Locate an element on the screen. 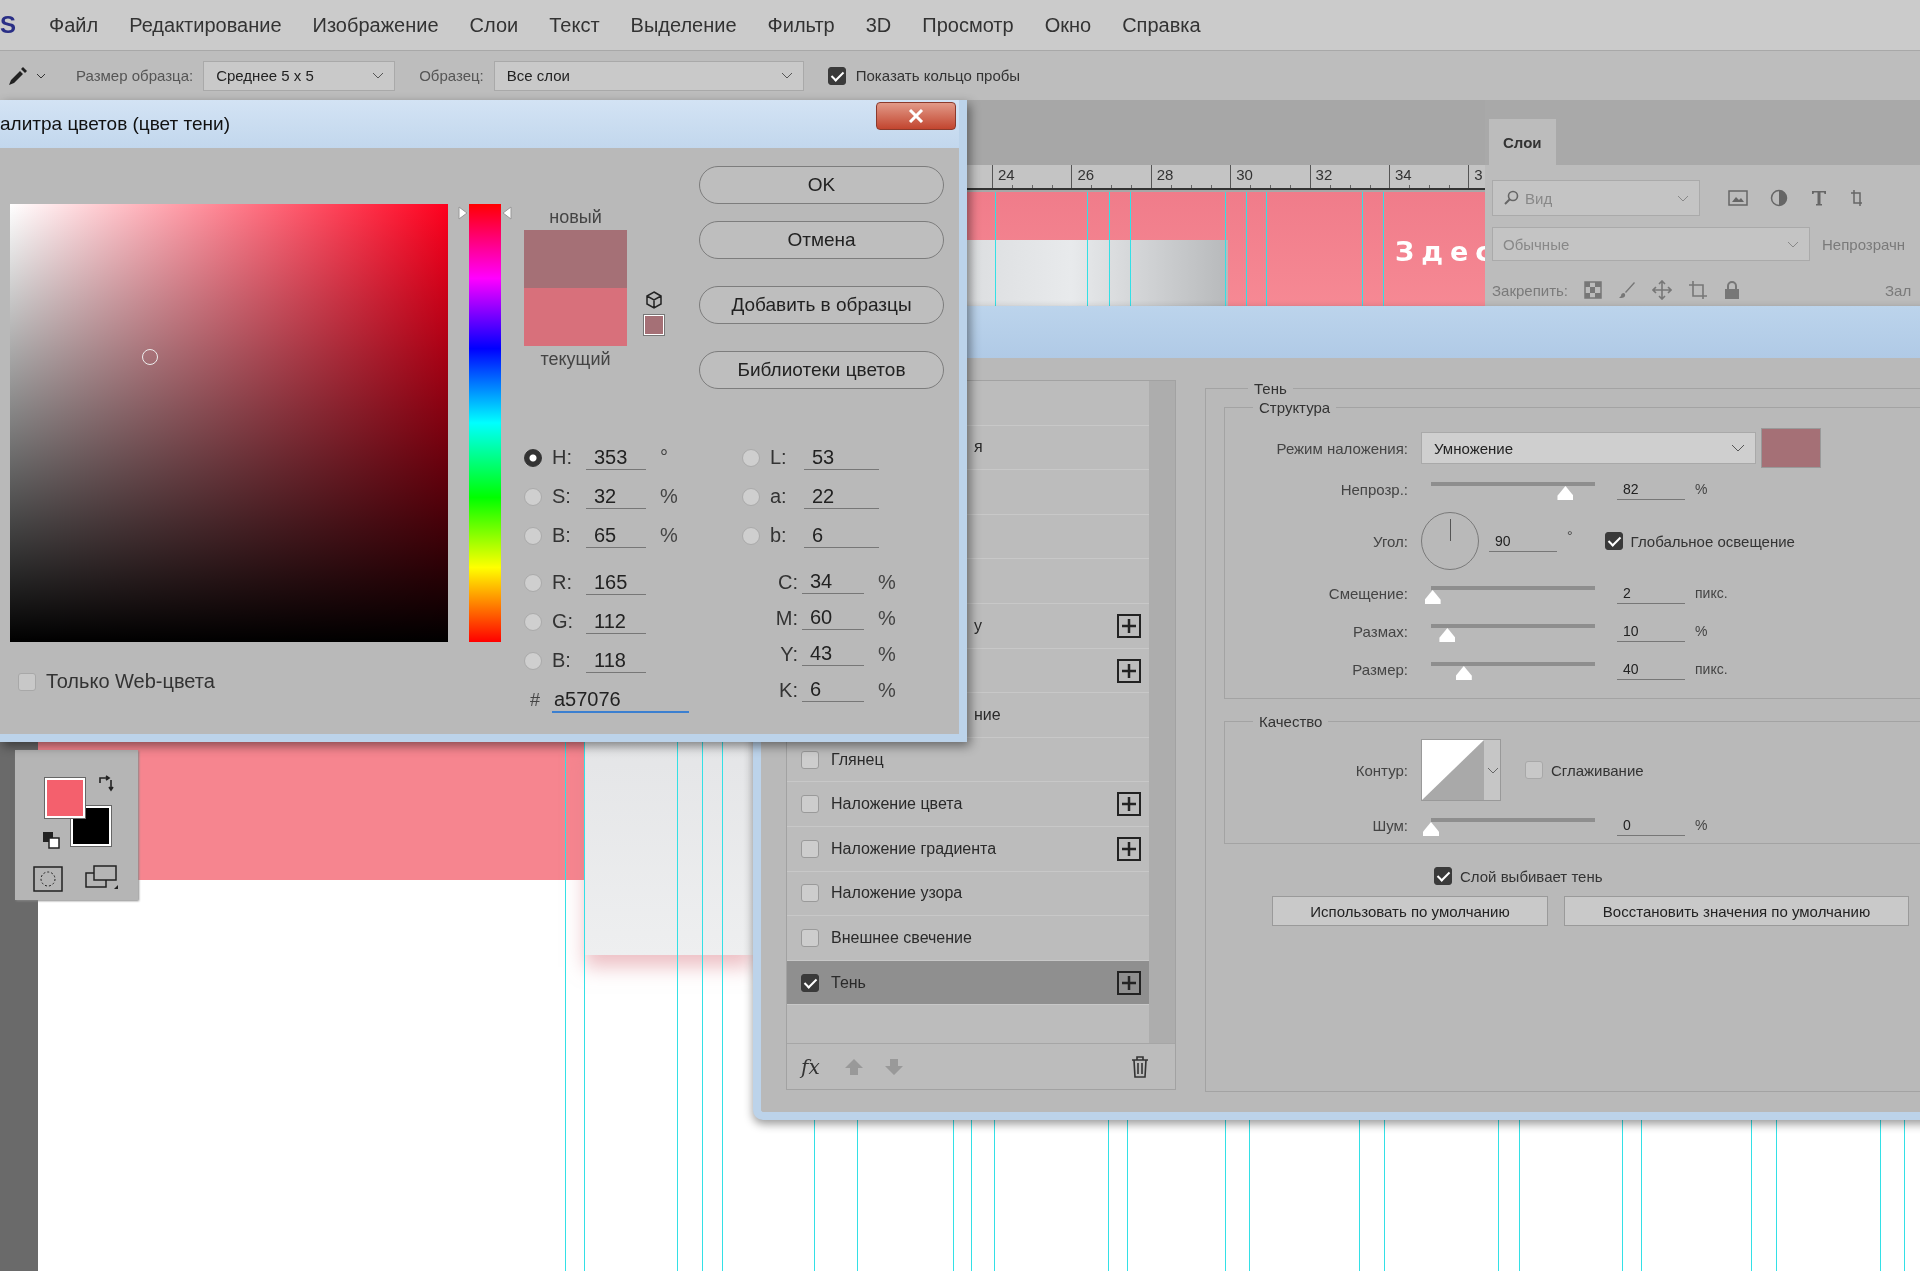  dialog-button: Использовать по умолчанию is located at coordinates (1410, 911).